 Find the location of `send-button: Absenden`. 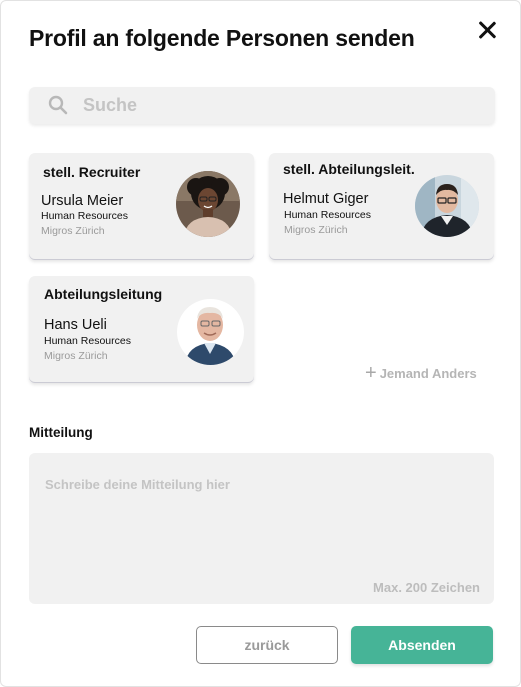

send-button: Absenden is located at coordinates (422, 645).